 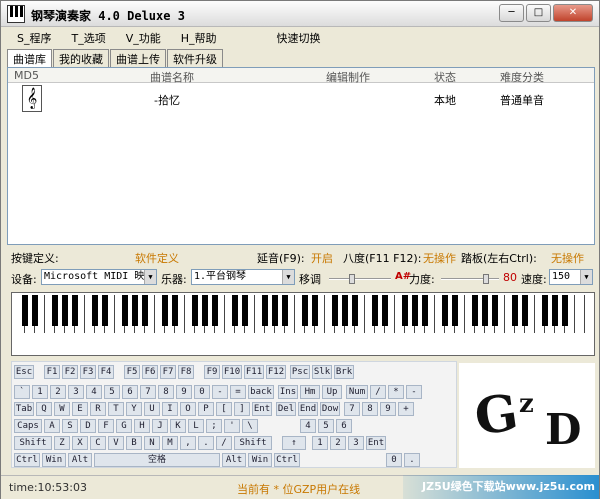 I want to click on key-row3-12: ], so click(x=242, y=409).